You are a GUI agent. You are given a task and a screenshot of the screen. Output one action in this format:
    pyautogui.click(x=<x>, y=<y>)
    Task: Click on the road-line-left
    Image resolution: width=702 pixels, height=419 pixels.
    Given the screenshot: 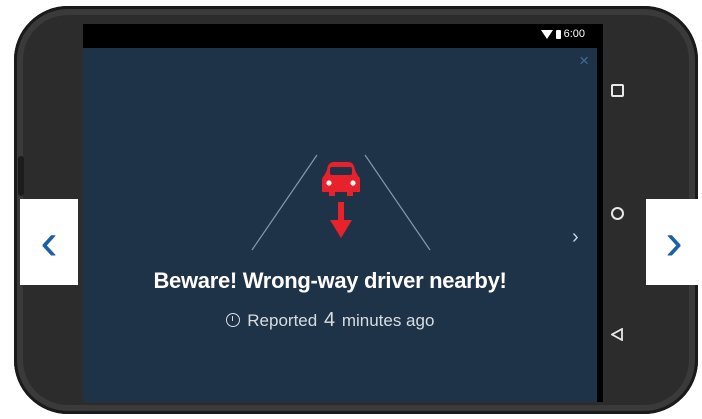 What is the action you would take?
    pyautogui.click(x=284, y=202)
    